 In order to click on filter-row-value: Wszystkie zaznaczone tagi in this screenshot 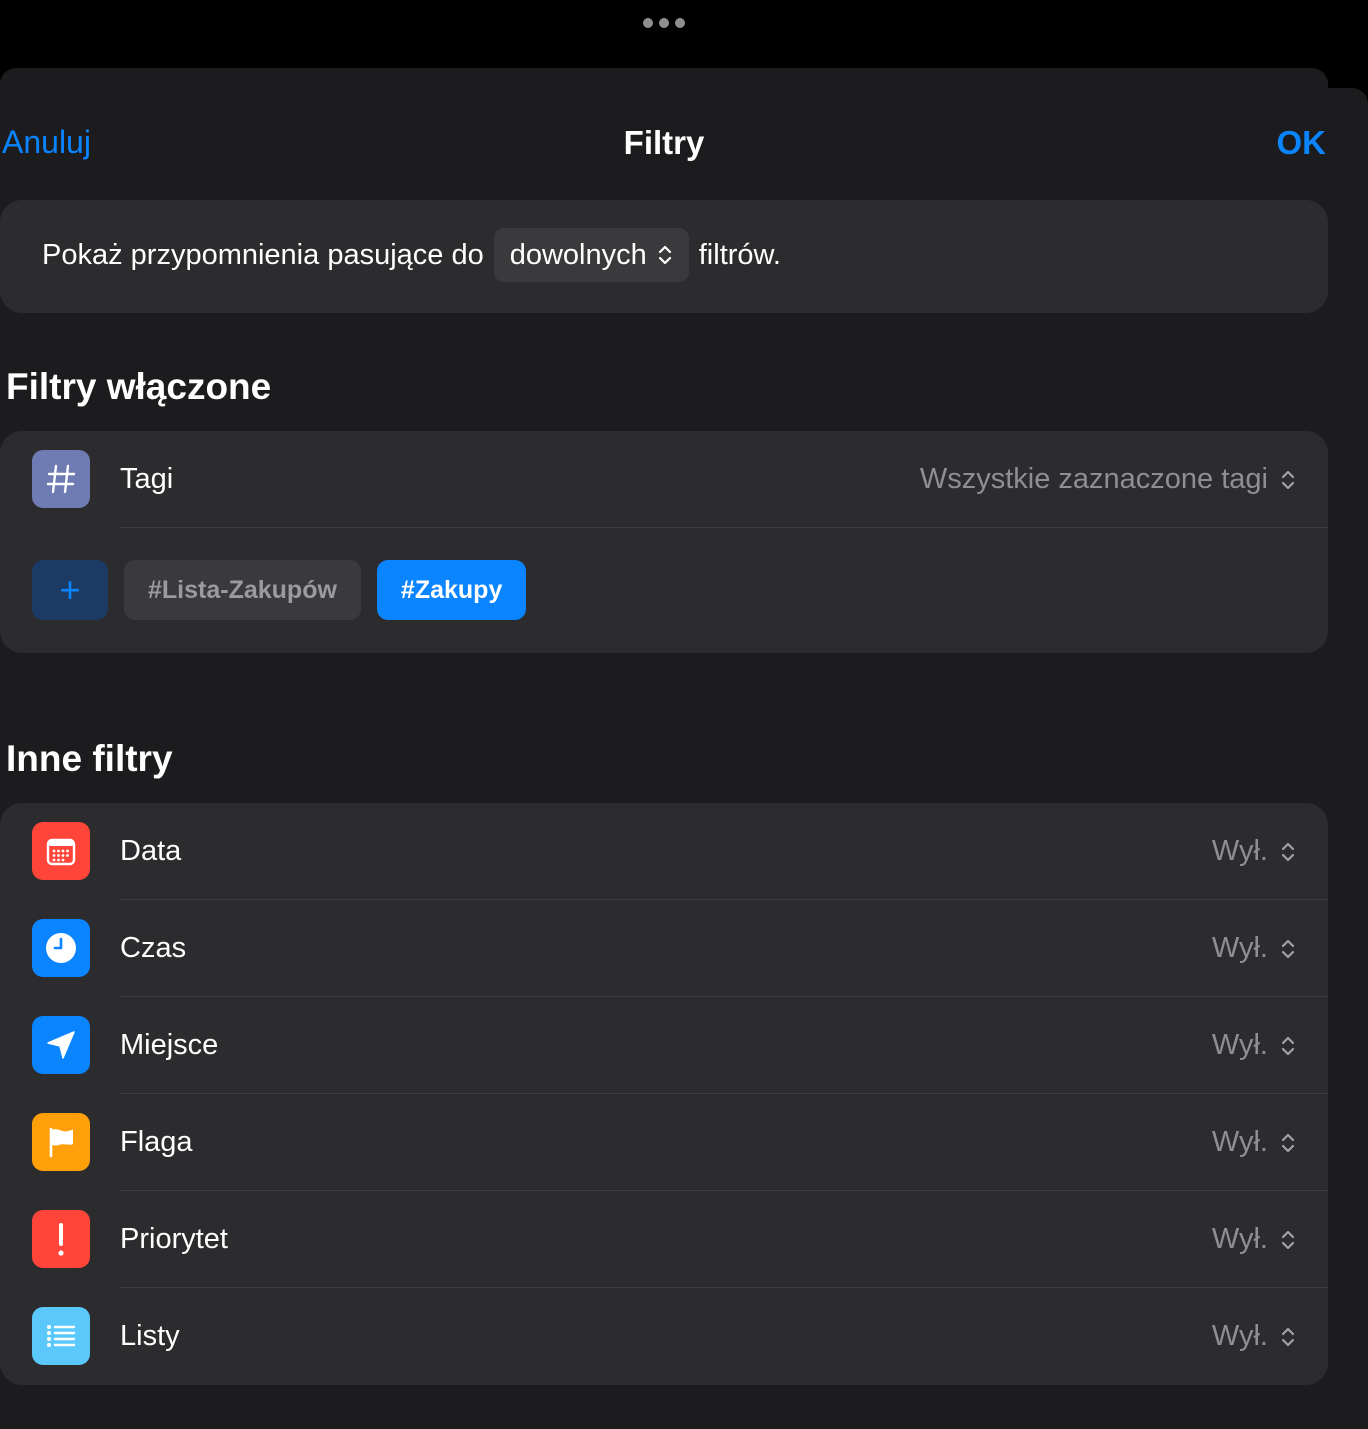, I will do `click(1093, 479)`.